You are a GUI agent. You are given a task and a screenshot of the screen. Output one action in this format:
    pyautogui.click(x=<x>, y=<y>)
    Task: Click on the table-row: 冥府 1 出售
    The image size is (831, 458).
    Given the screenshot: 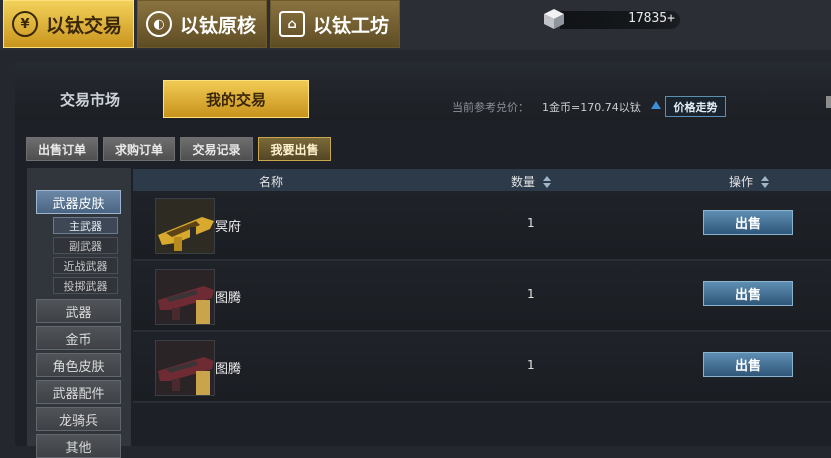 What is the action you would take?
    pyautogui.click(x=482, y=226)
    